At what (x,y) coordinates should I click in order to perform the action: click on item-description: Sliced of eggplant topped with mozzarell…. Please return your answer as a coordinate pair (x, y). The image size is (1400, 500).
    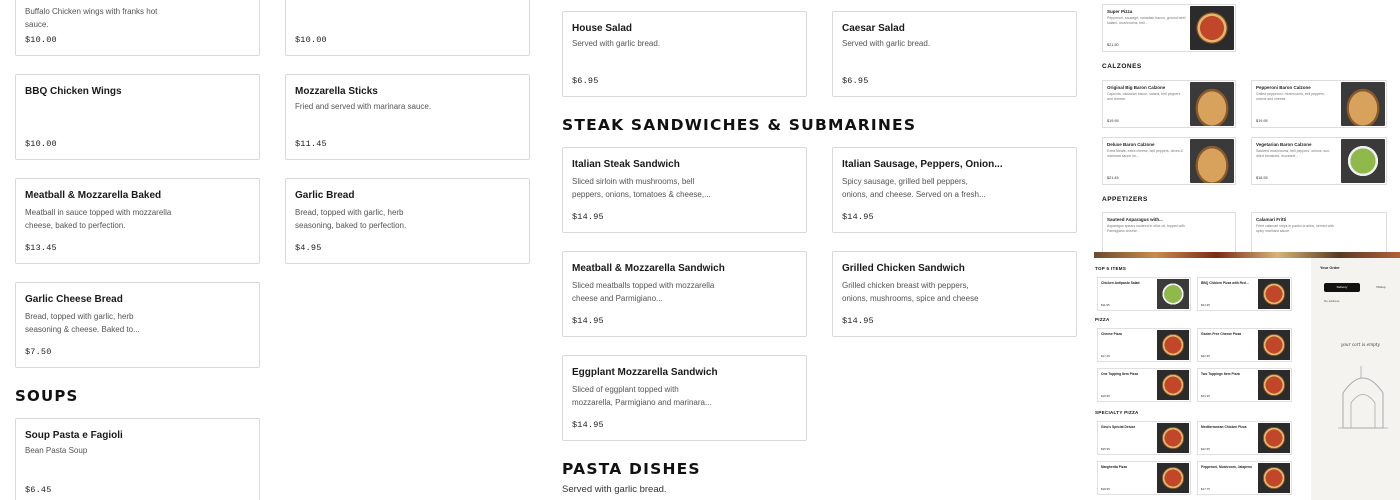
    Looking at the image, I should click on (642, 396).